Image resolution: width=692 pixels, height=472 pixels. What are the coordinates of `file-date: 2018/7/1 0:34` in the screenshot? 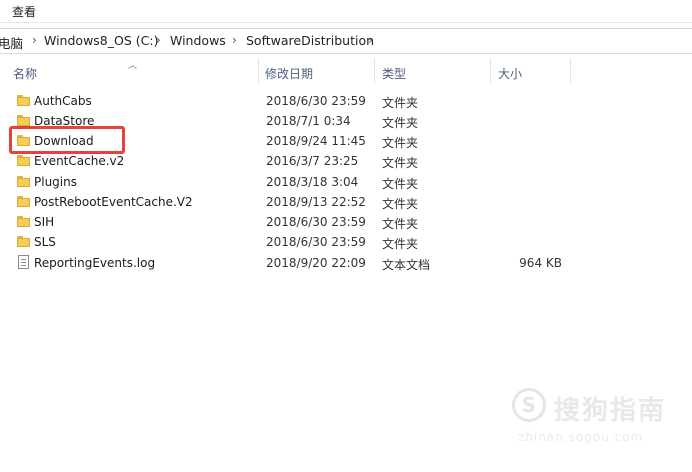 It's located at (308, 121).